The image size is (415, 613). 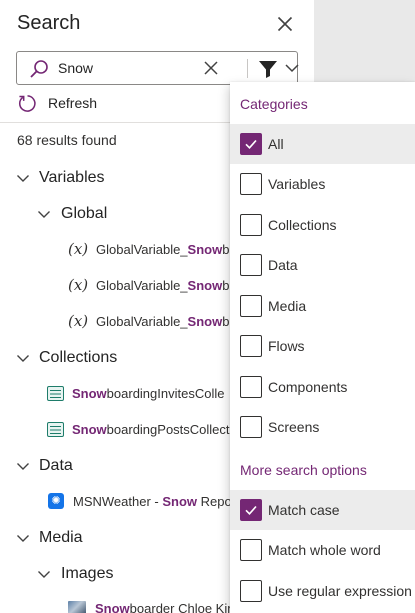 I want to click on group-label: Data, so click(x=56, y=465).